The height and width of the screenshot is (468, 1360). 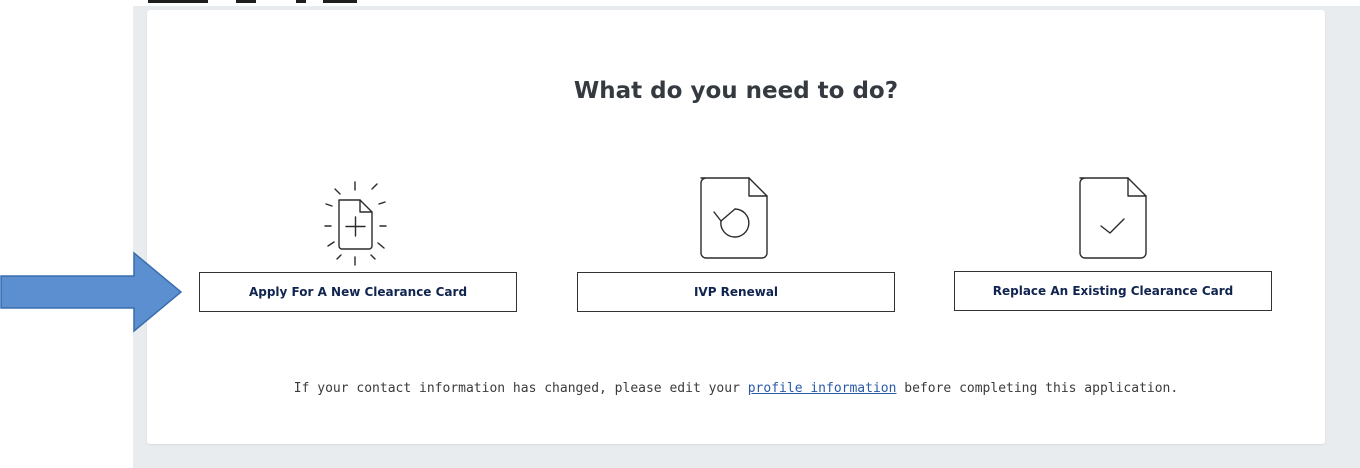 What do you see at coordinates (822, 388) in the screenshot?
I see `profile-information-link: profile information` at bounding box center [822, 388].